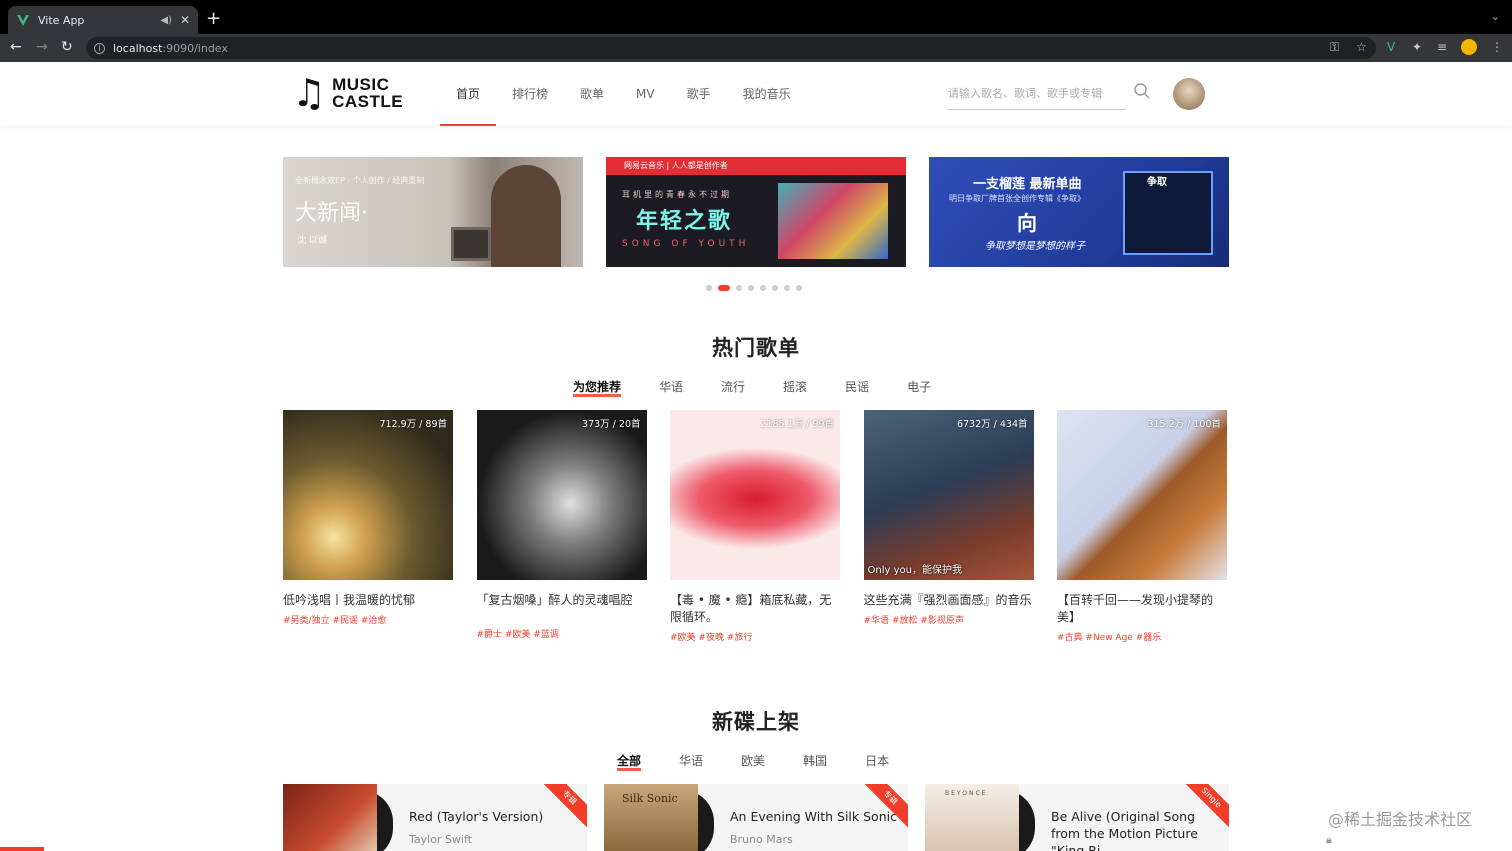  Describe the element at coordinates (815, 816) in the screenshot. I see `album-name: An Evening With Silk Sonic` at that location.